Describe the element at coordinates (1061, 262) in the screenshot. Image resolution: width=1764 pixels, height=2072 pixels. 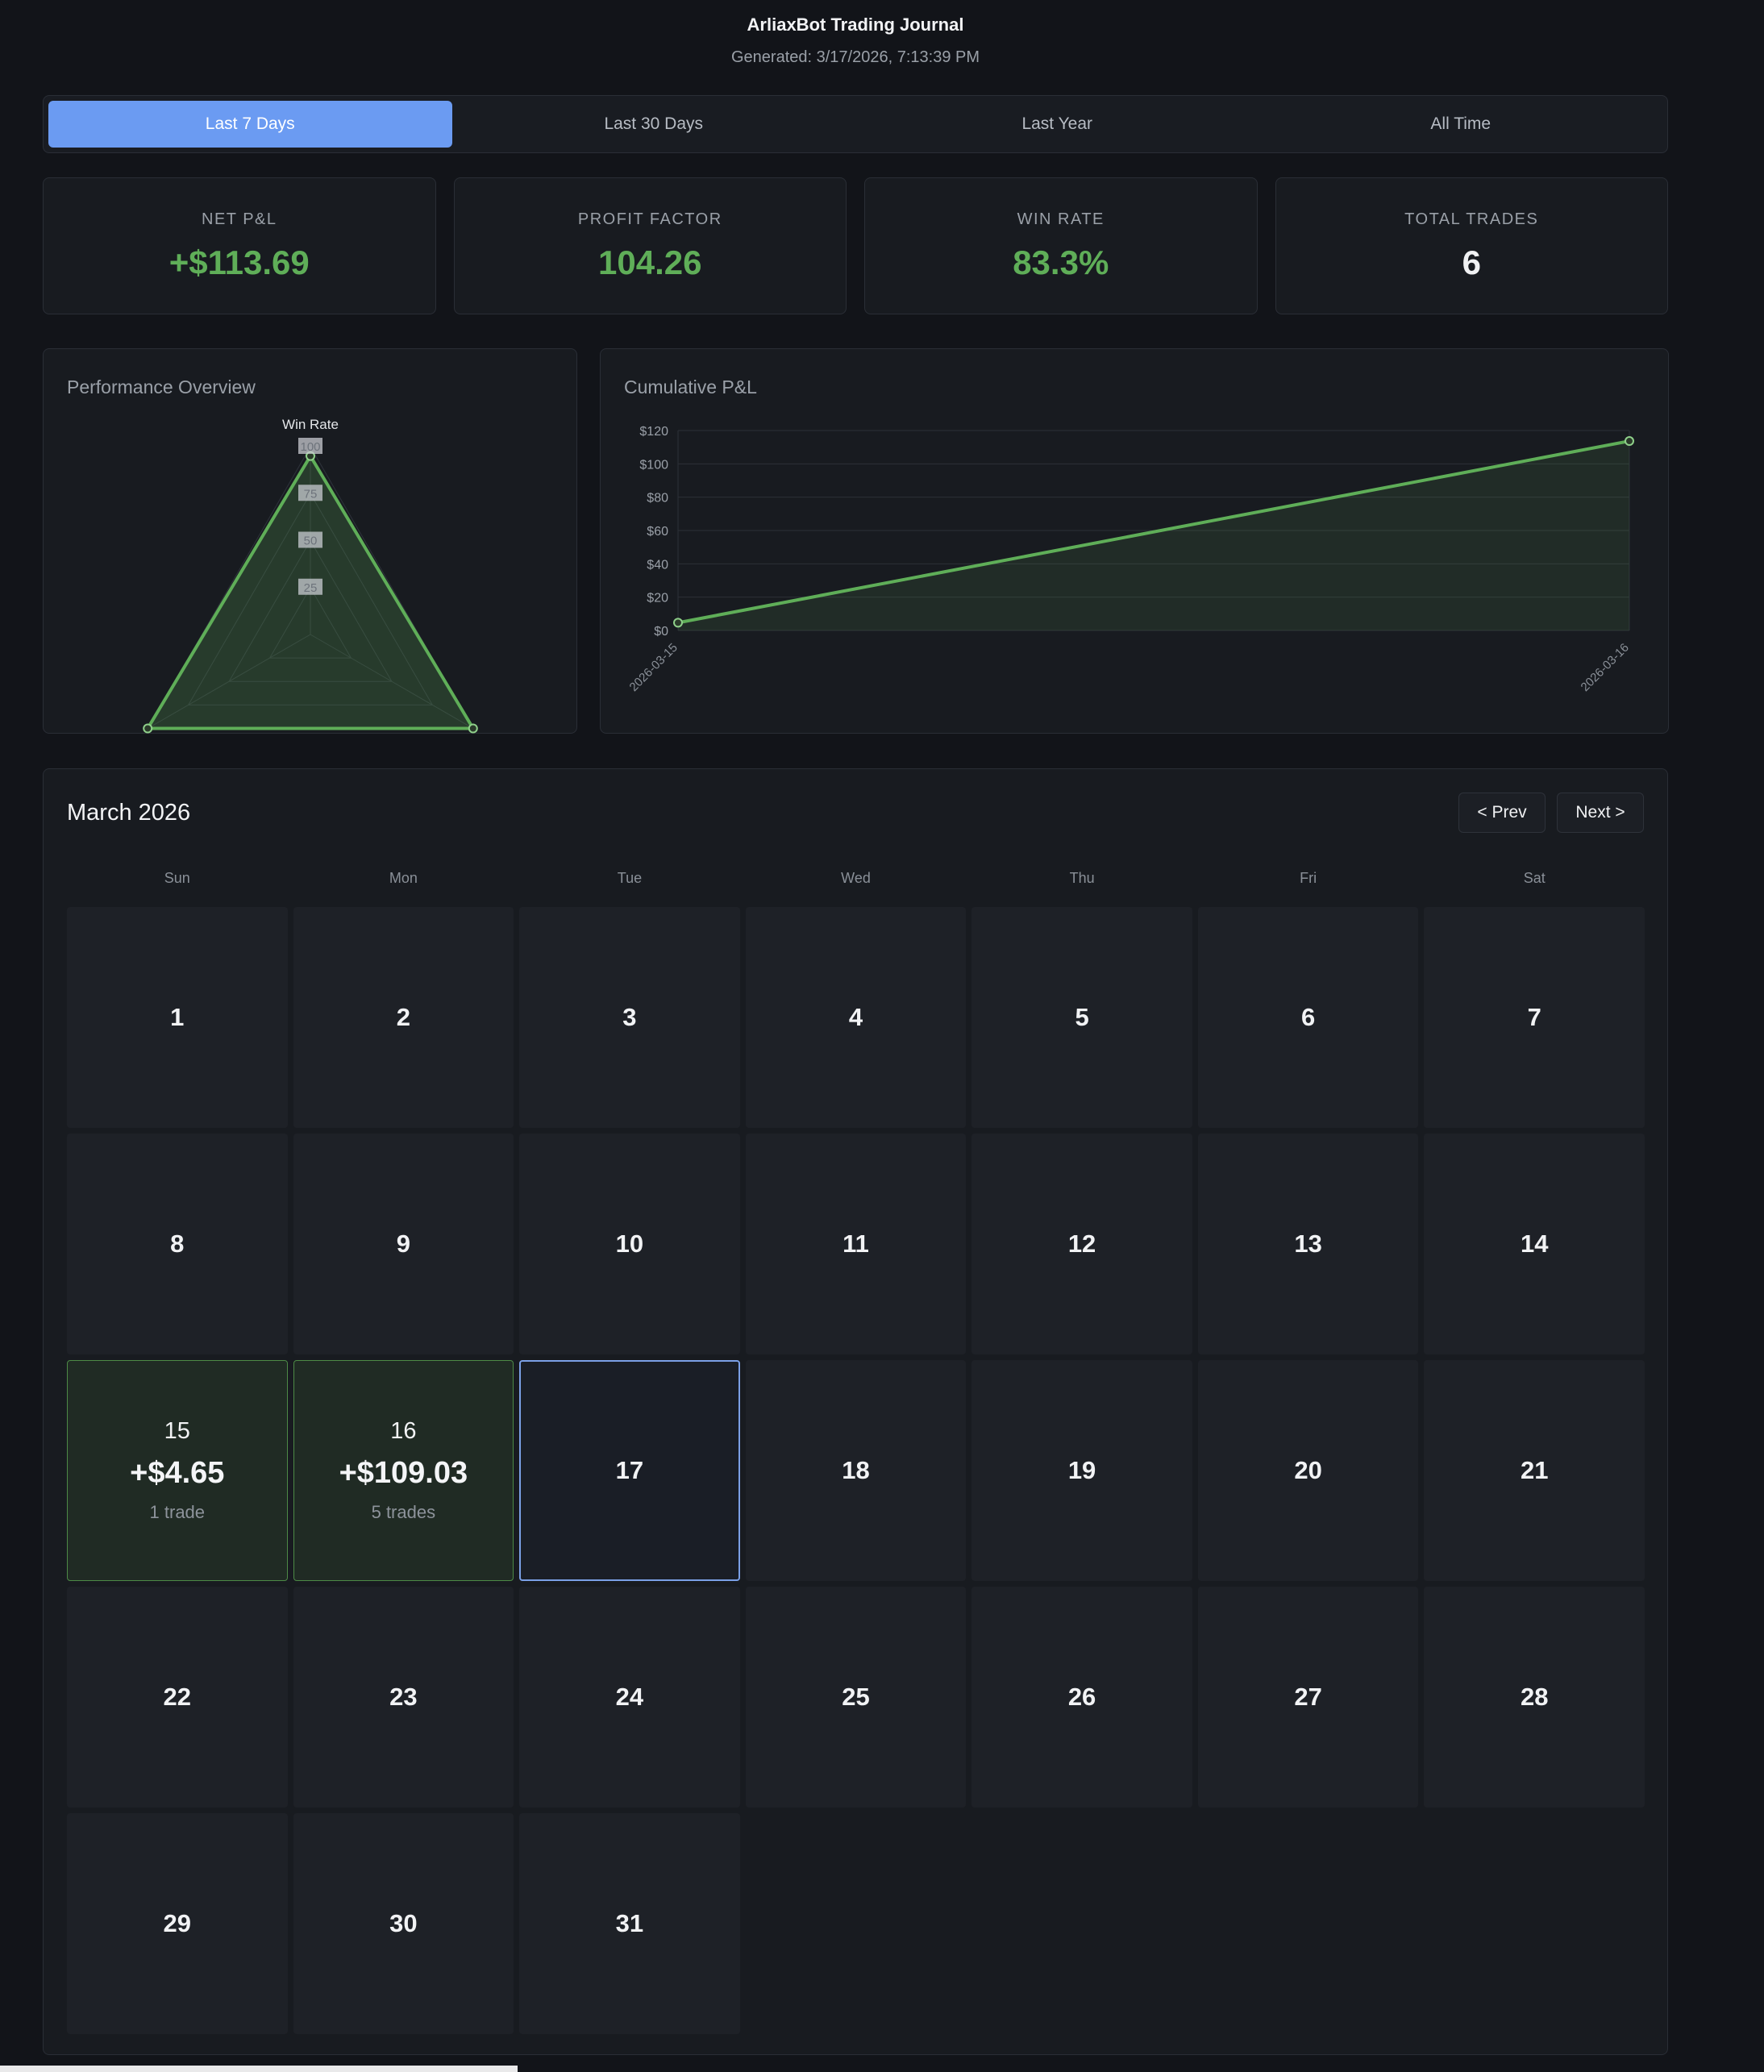
I see `stat-value: 83.3%` at that location.